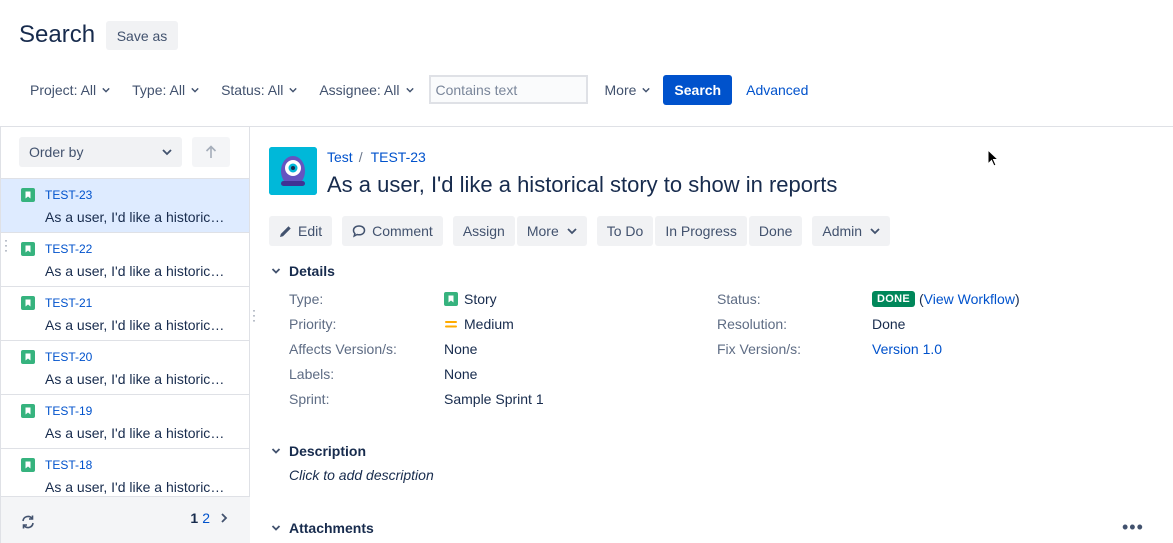 The image size is (1173, 543). Describe the element at coordinates (359, 231) in the screenshot. I see `comment-icon` at that location.